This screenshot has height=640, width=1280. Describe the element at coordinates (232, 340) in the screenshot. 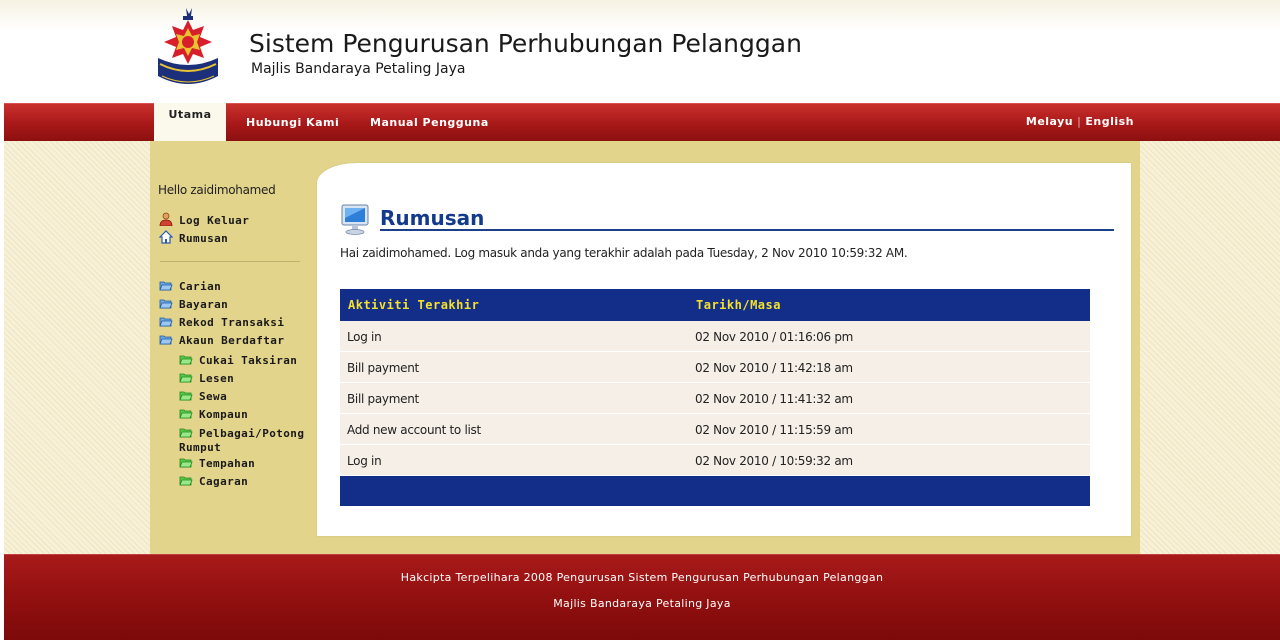

I see `sidebar-link-label: Akaun Berdaftar` at that location.